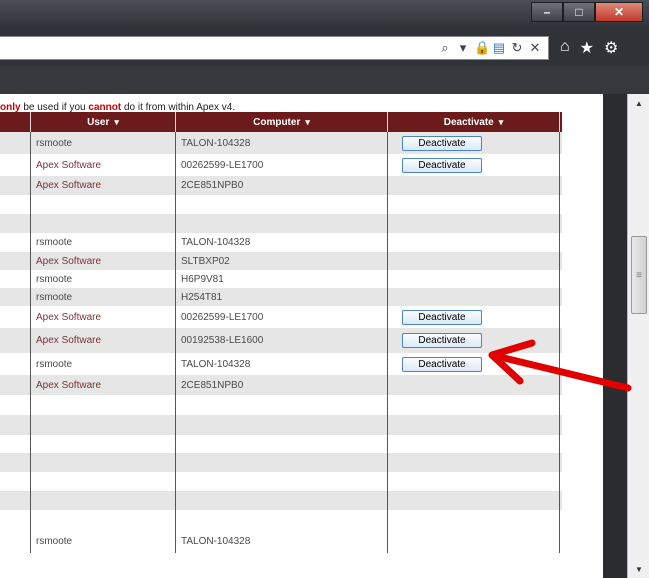 The image size is (649, 578). Describe the element at coordinates (611, 48) in the screenshot. I see `settings-icon: ⚙` at that location.